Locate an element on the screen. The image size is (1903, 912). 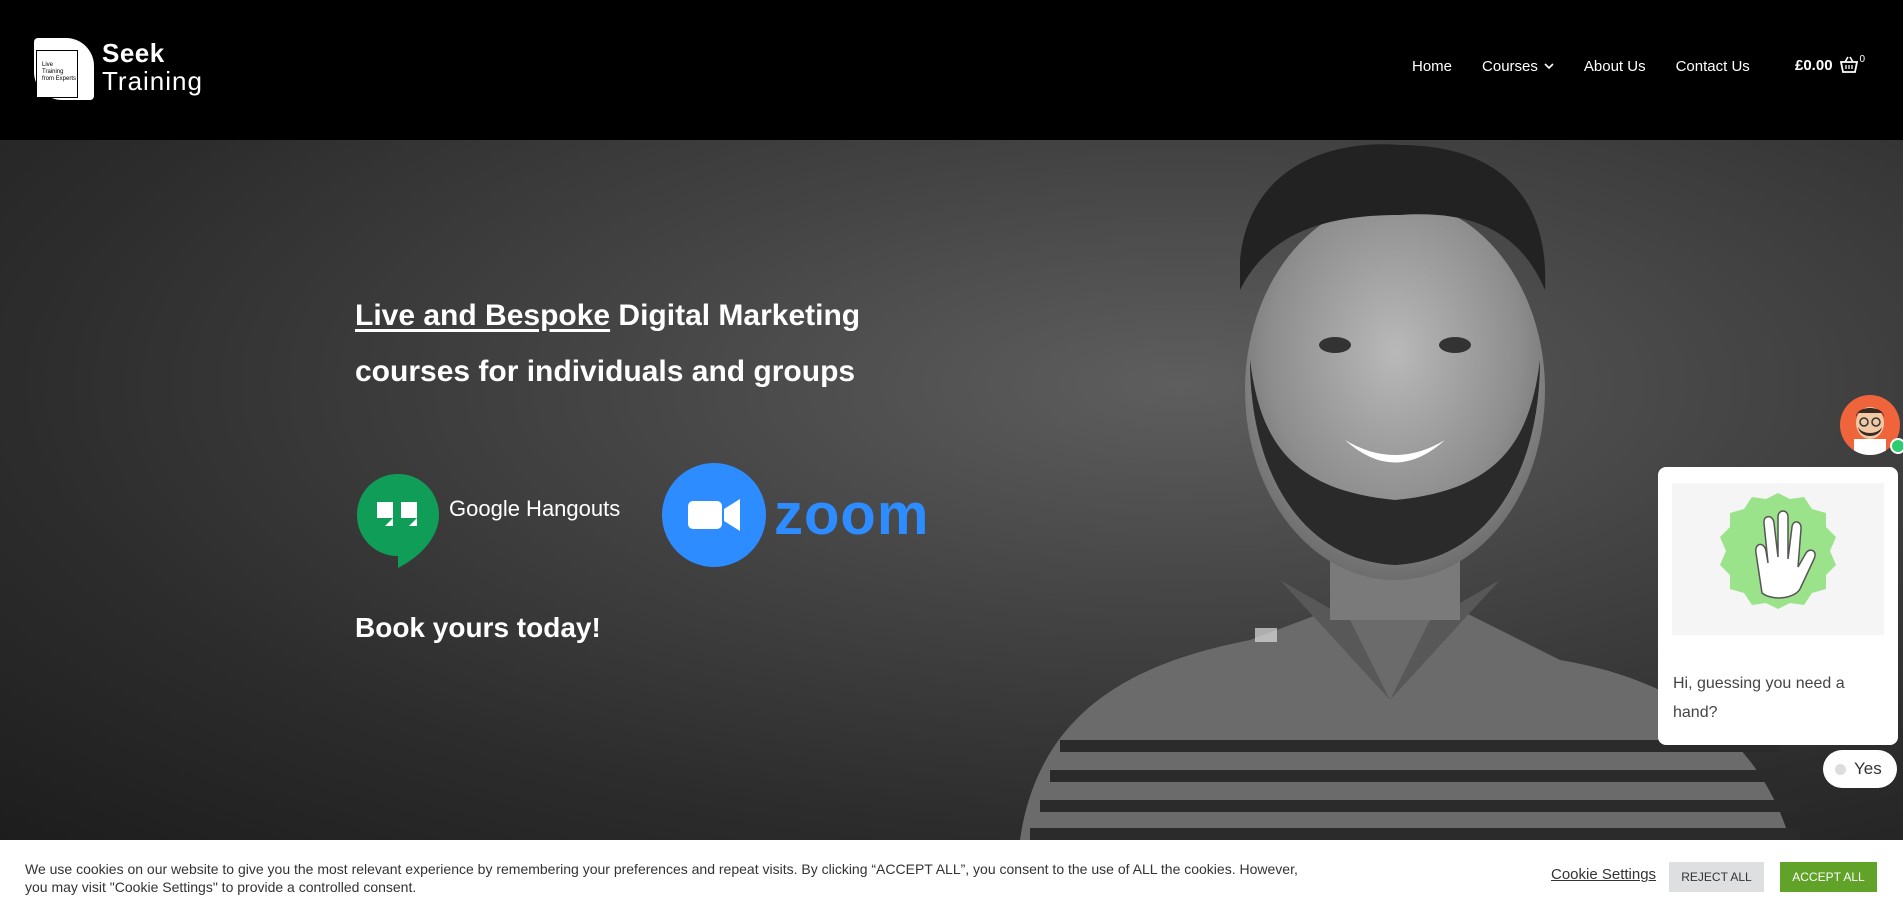
online-status-dot is located at coordinates (1896, 446).